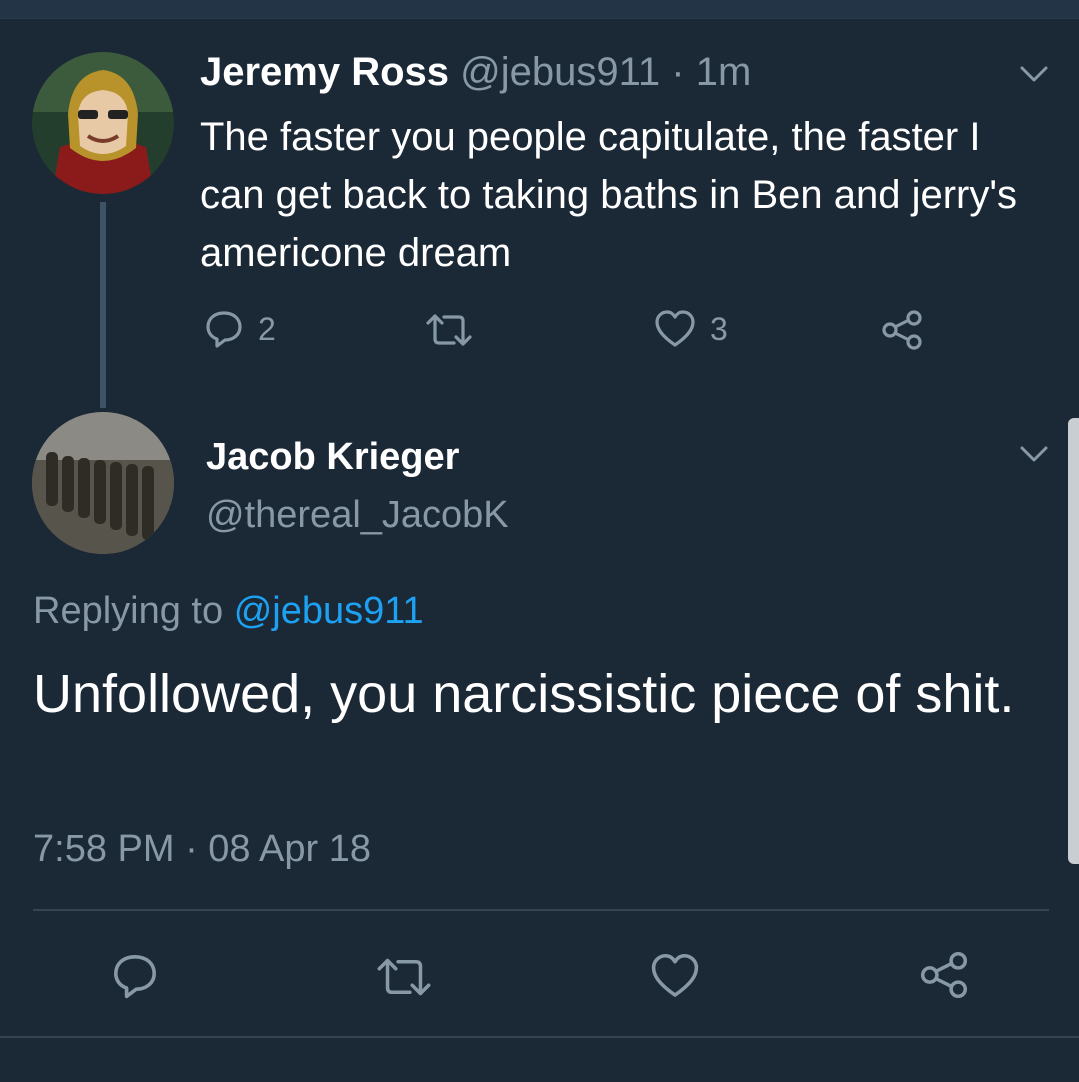 The height and width of the screenshot is (1082, 1079). I want to click on divider, so click(541, 910).